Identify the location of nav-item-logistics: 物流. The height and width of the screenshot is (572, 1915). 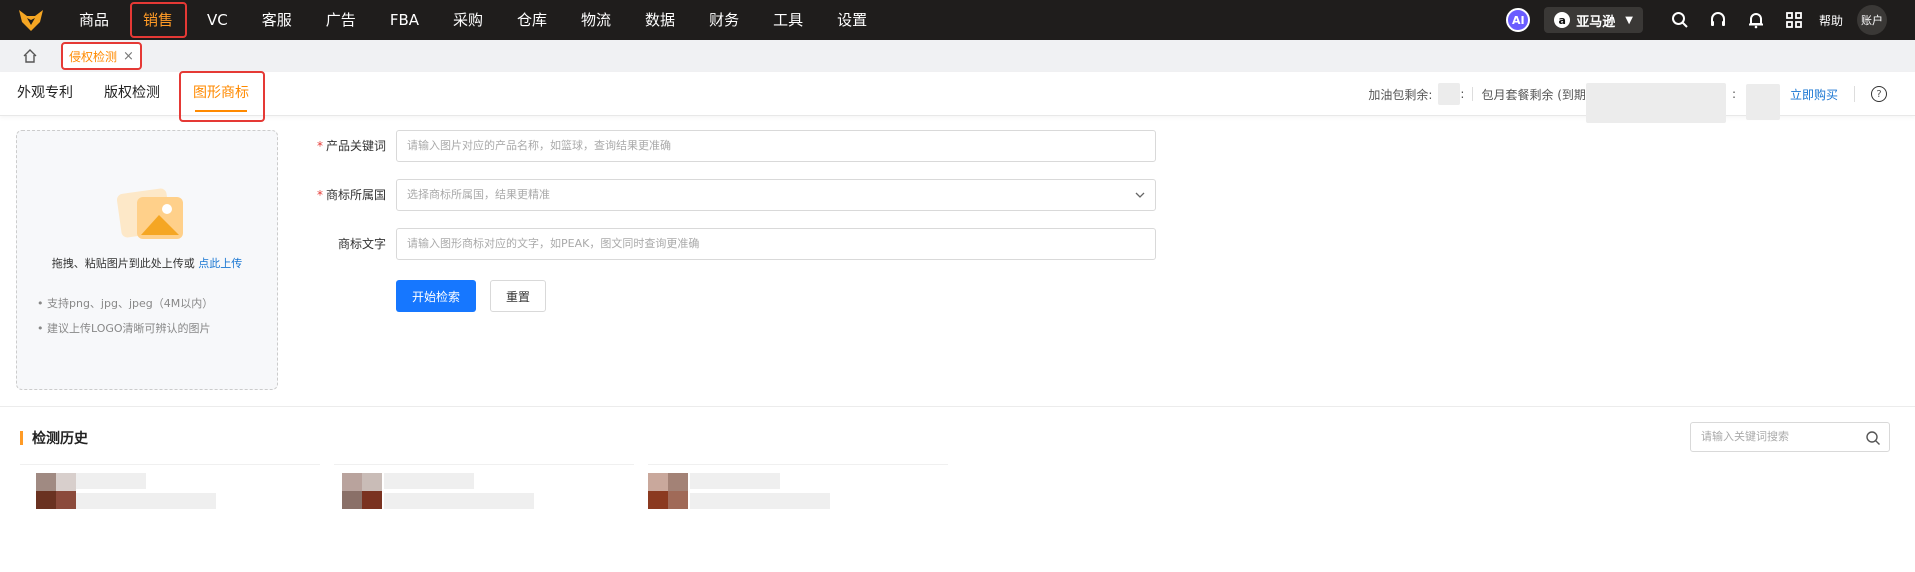
(596, 20).